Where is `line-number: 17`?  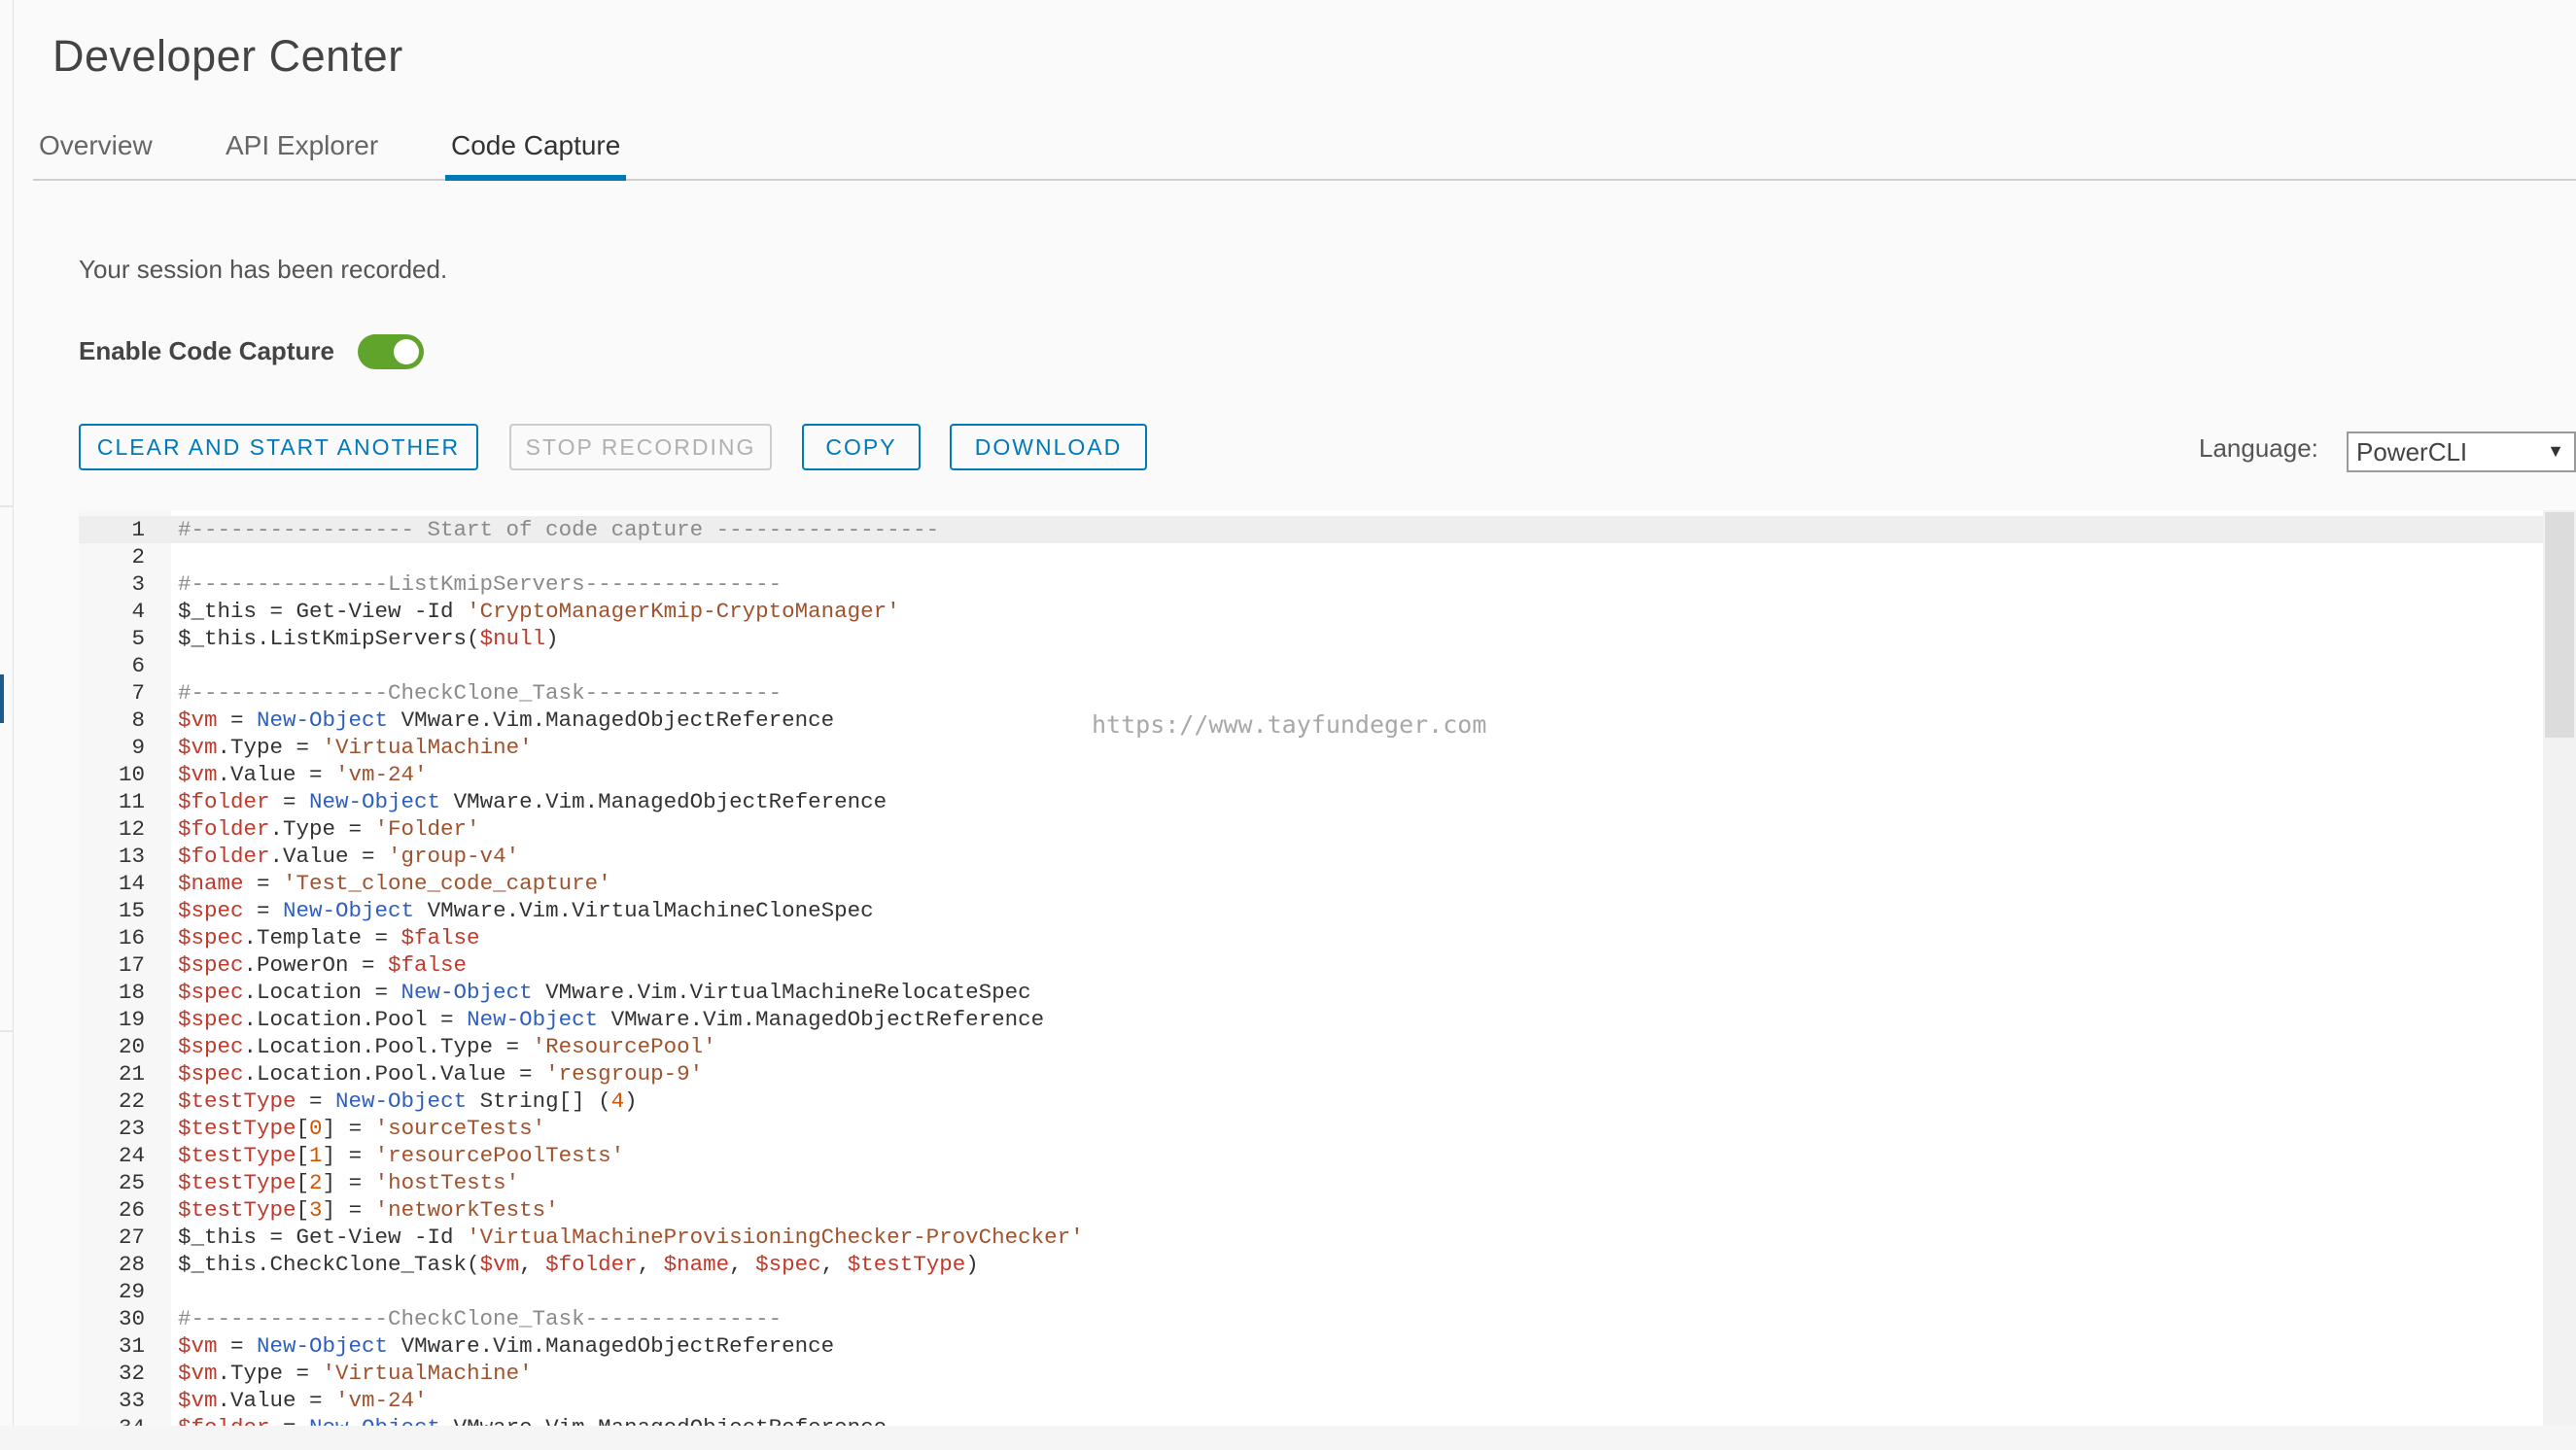 line-number: 17 is located at coordinates (131, 965).